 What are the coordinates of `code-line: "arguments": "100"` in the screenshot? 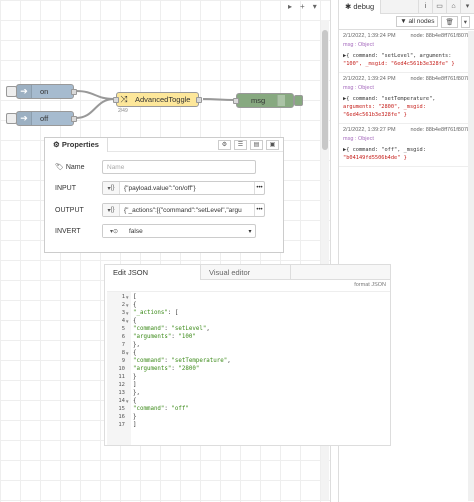 It's located at (164, 337).